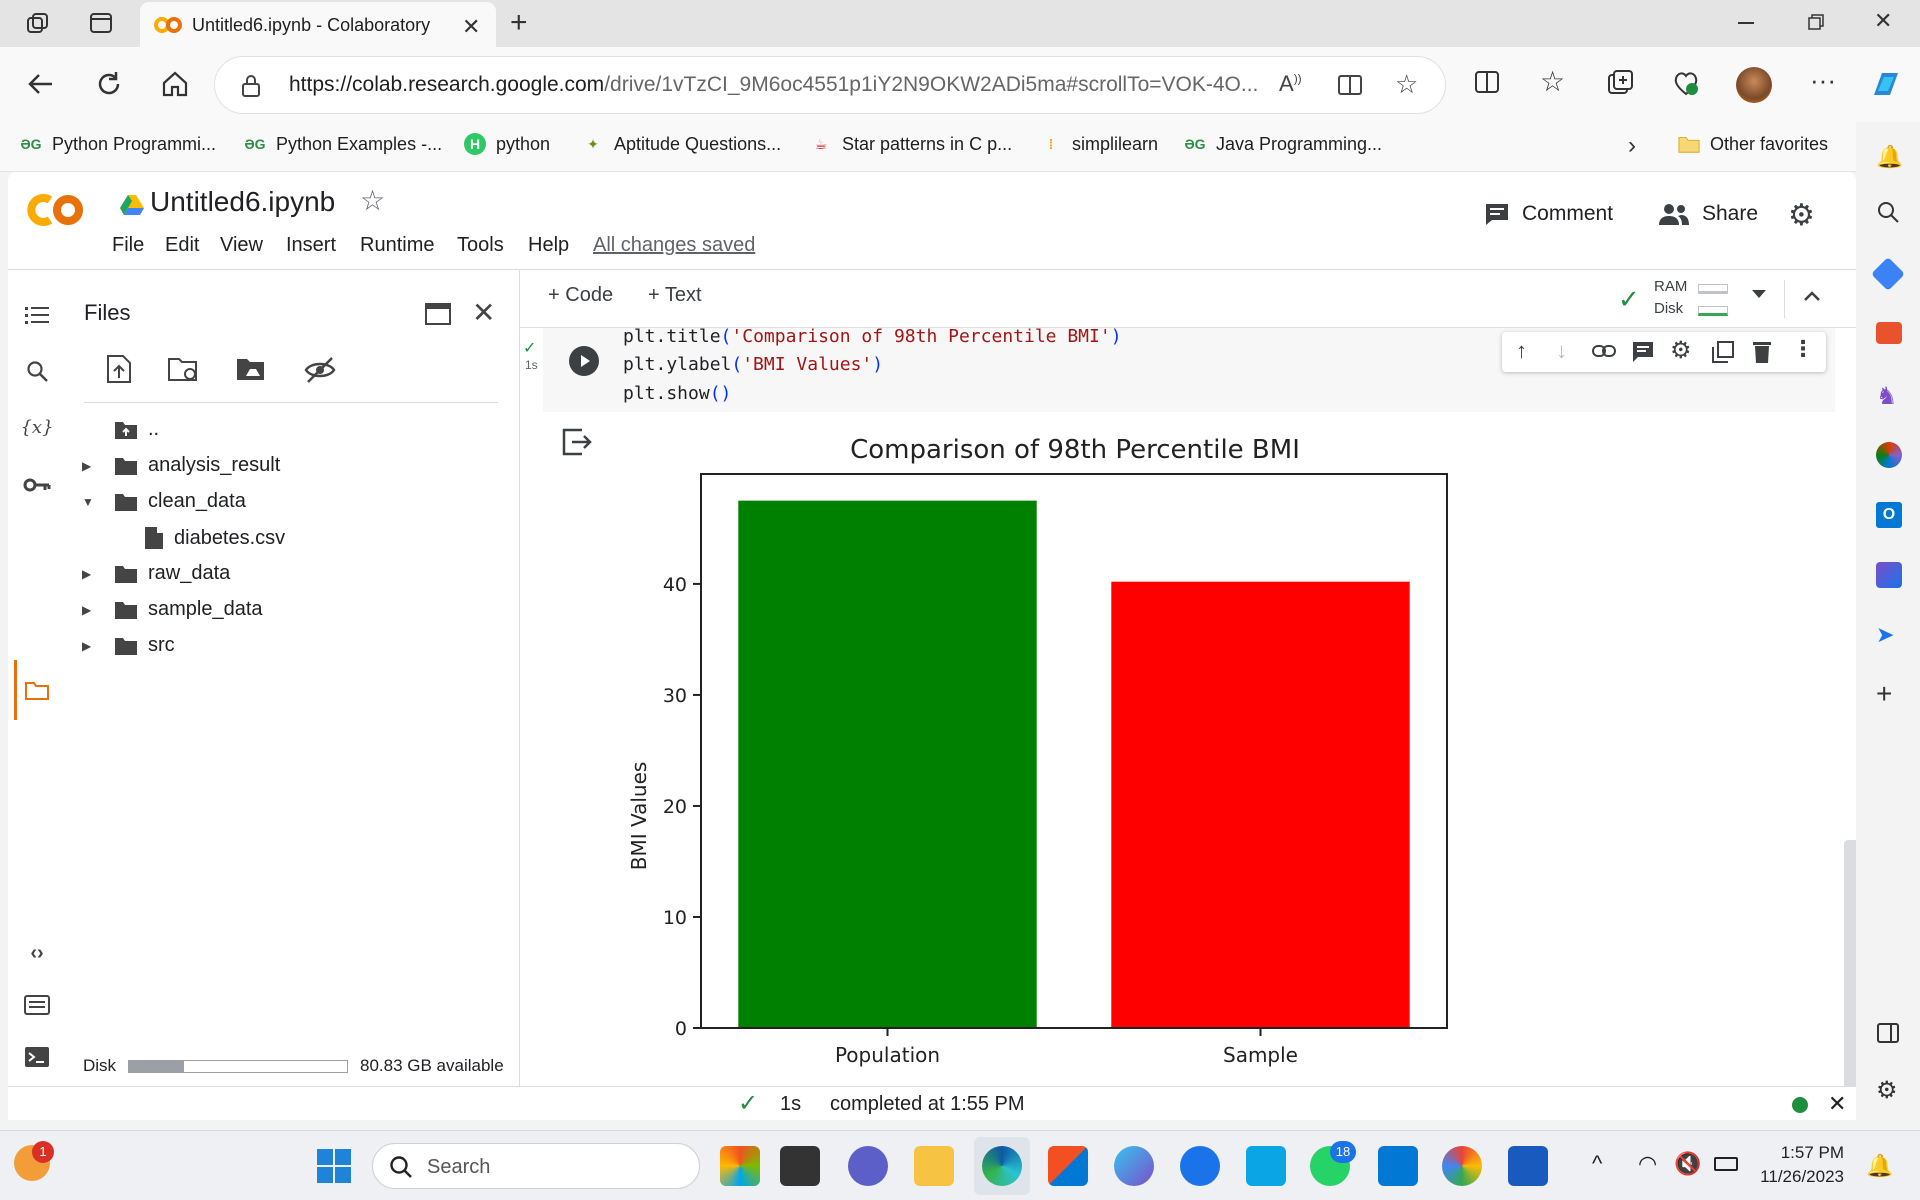 The image size is (1920, 1200). I want to click on active-tab: Untitled6.ipynb - Colaboratory ✕, so click(318, 24).